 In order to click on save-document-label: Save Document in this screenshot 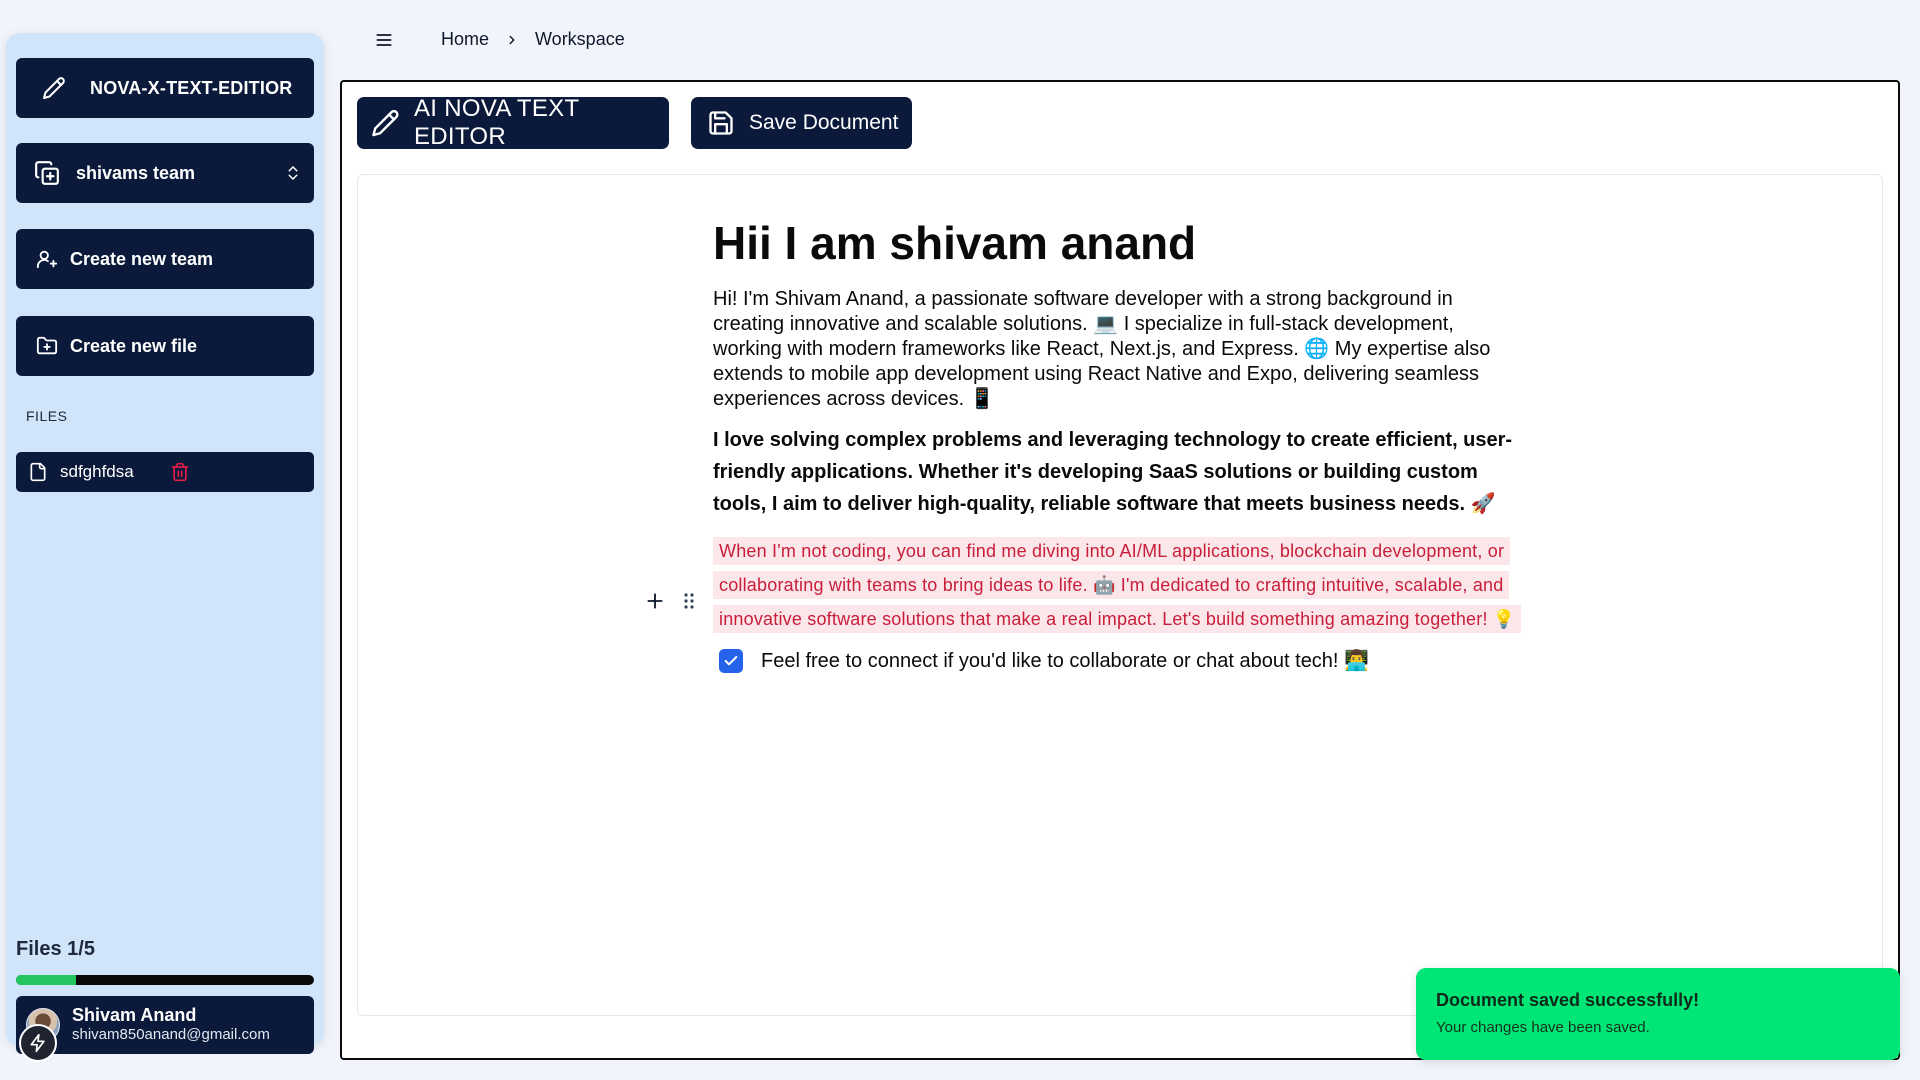, I will do `click(824, 122)`.